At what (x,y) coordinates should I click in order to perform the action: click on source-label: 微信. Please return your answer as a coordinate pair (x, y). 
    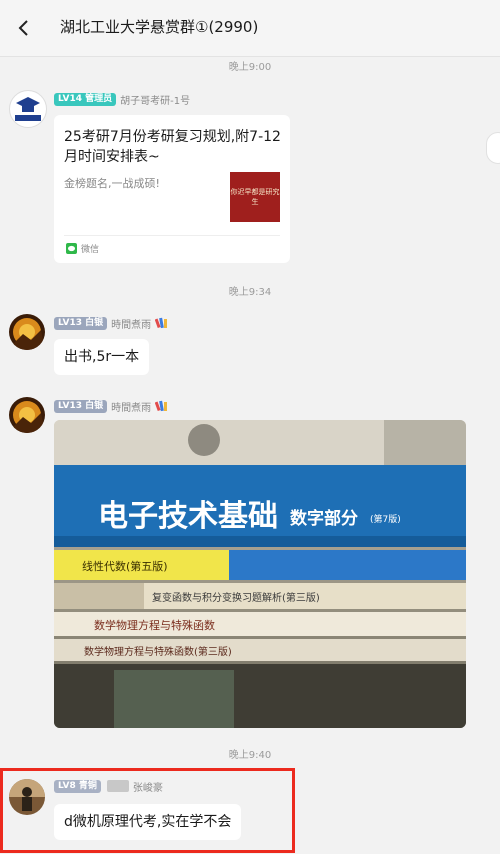
    Looking at the image, I should click on (90, 250).